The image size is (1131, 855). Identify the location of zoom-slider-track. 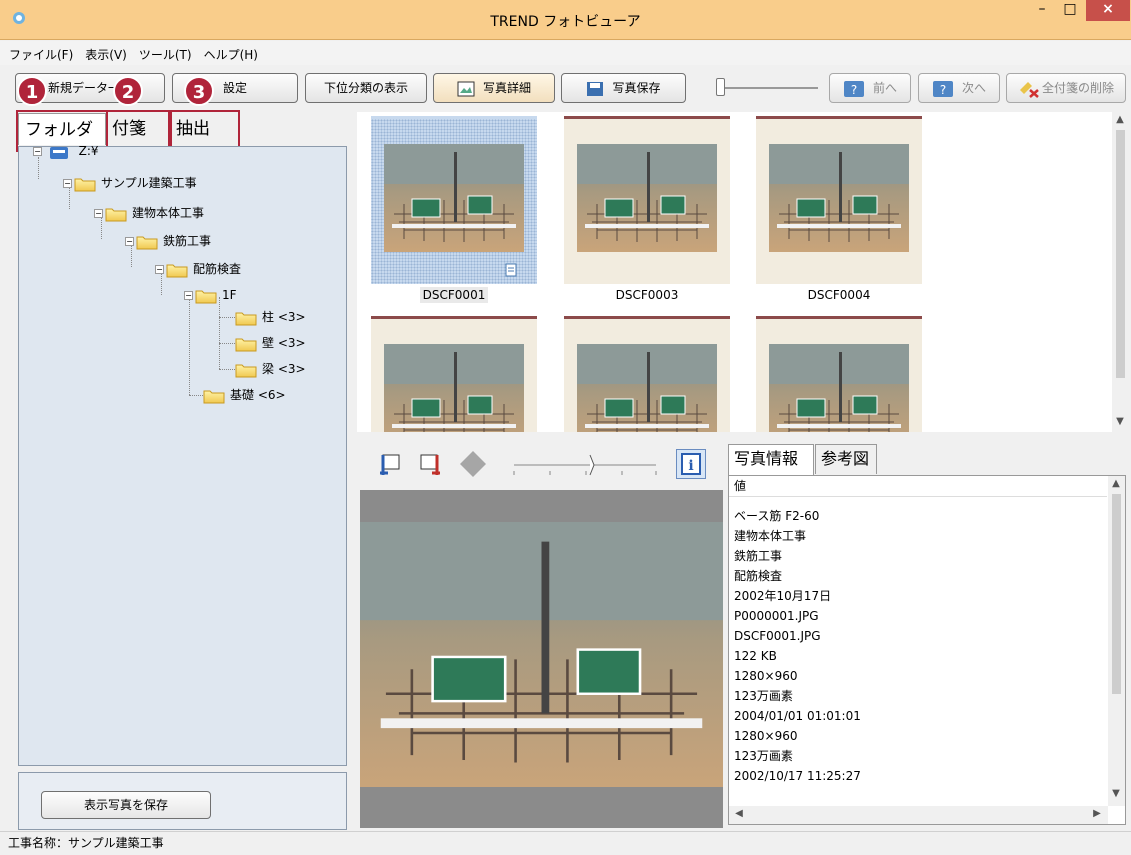
(768, 88).